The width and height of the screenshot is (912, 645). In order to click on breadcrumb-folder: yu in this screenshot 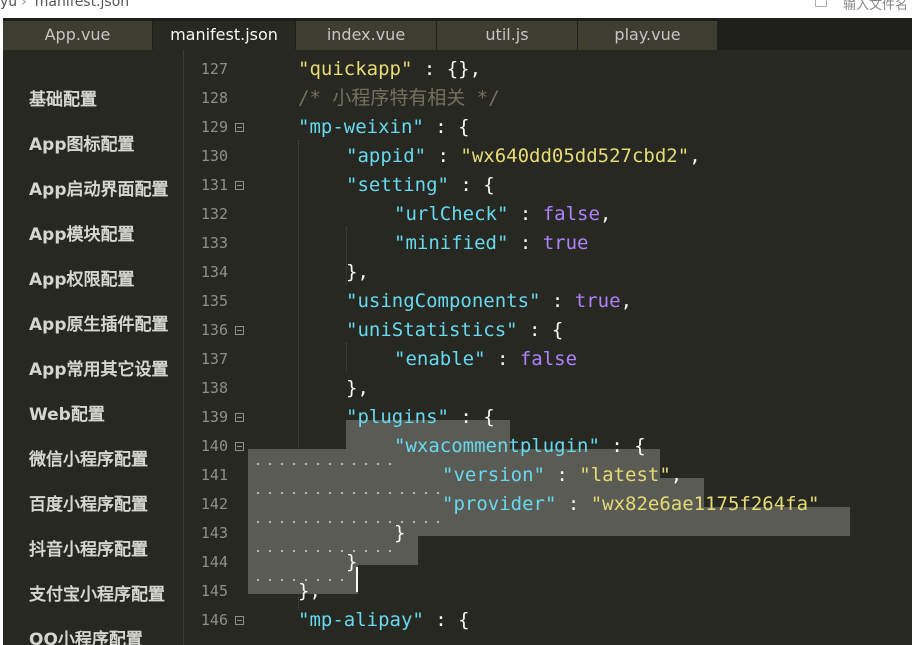, I will do `click(8, 5)`.